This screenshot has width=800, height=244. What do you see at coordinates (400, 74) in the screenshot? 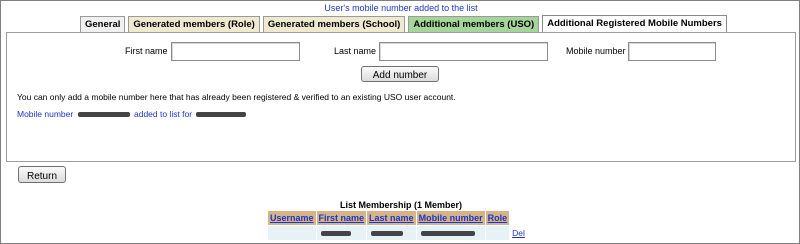
I see `add-number-button: Add number` at bounding box center [400, 74].